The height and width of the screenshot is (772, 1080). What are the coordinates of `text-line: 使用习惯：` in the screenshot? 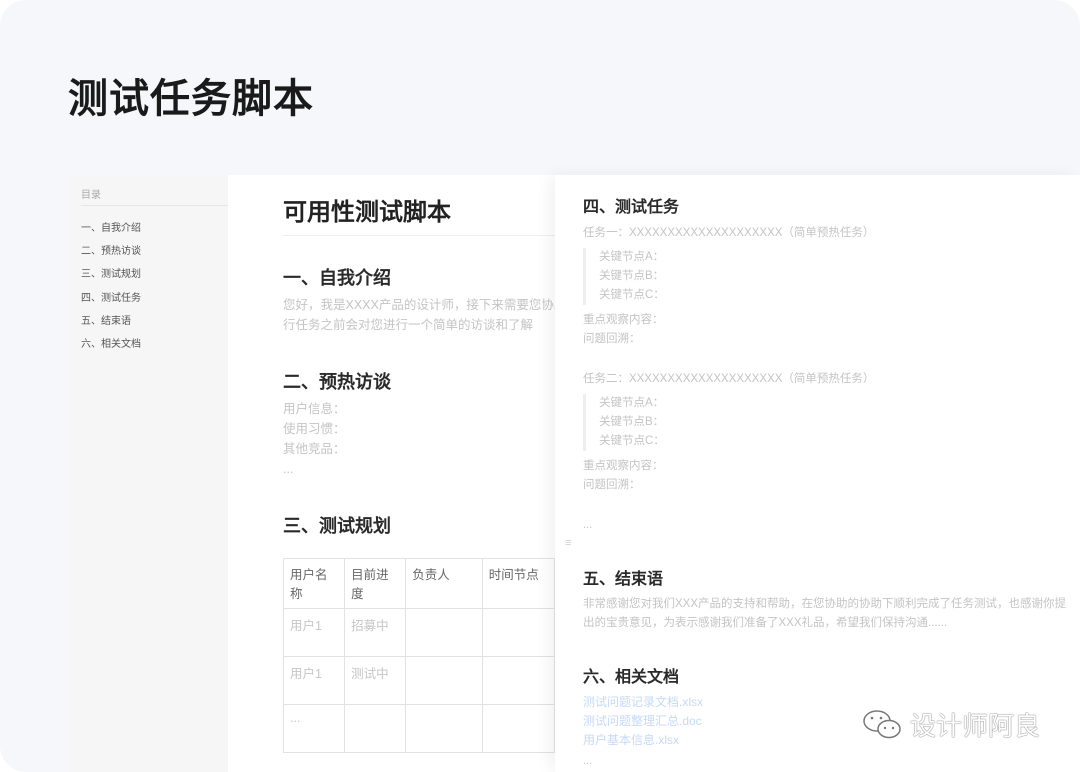 It's located at (314, 429).